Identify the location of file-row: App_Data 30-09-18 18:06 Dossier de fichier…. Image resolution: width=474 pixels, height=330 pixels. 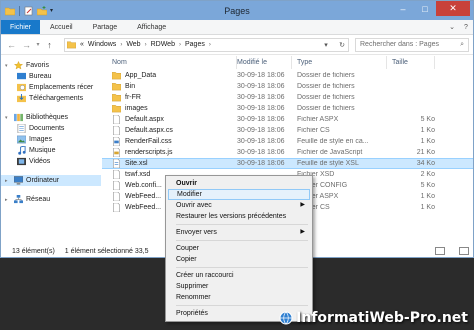
(287, 75).